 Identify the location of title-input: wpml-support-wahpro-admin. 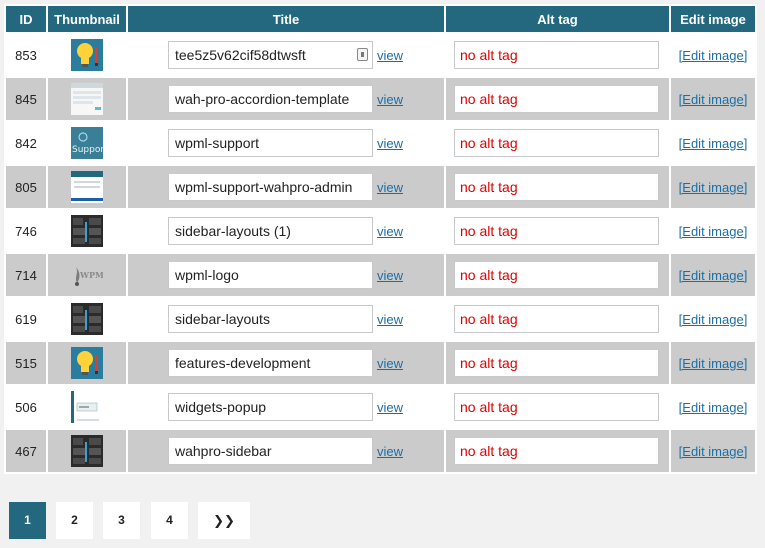
(270, 187).